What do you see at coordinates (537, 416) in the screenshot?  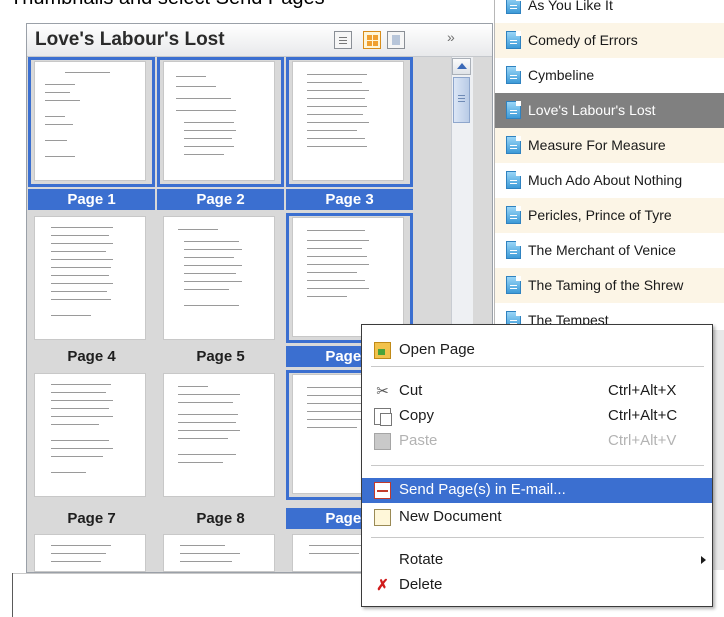 I see `menu-item-copy: Copy Ctrl+Alt+C` at bounding box center [537, 416].